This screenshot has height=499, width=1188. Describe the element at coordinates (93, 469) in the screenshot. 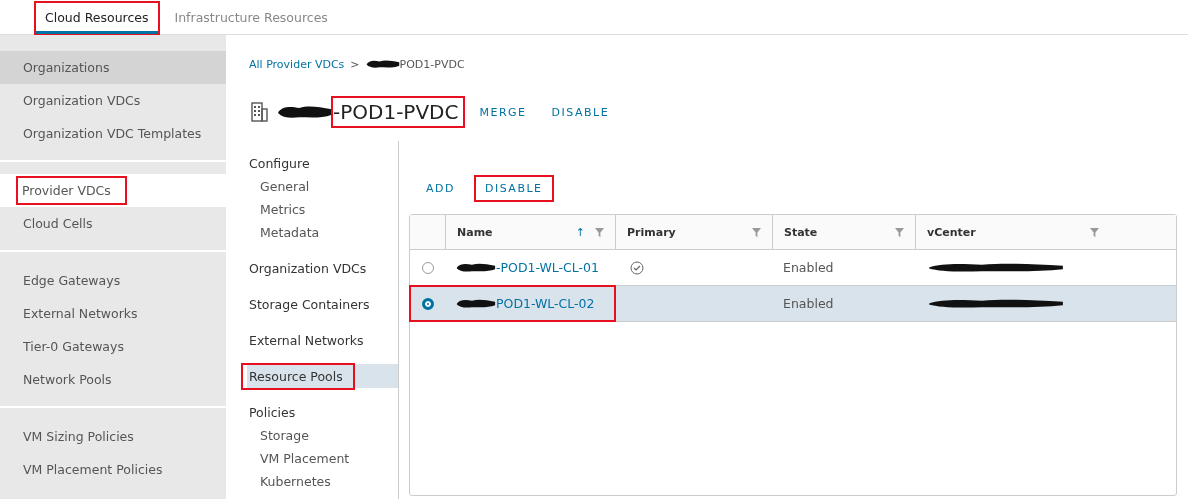

I see `sidebar-item-label: VM Placement Policies` at that location.